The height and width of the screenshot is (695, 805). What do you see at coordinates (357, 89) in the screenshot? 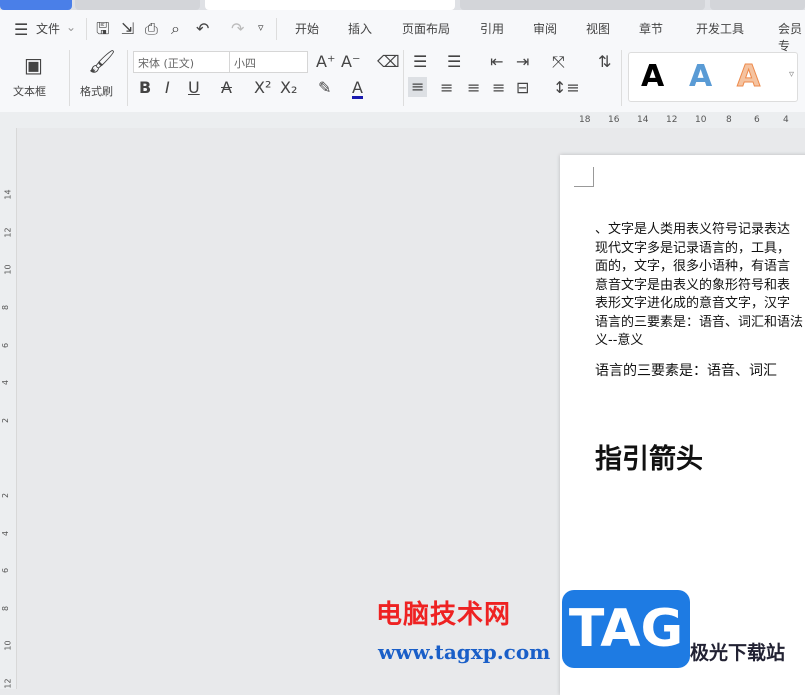
I see `font-color-icon: A` at bounding box center [357, 89].